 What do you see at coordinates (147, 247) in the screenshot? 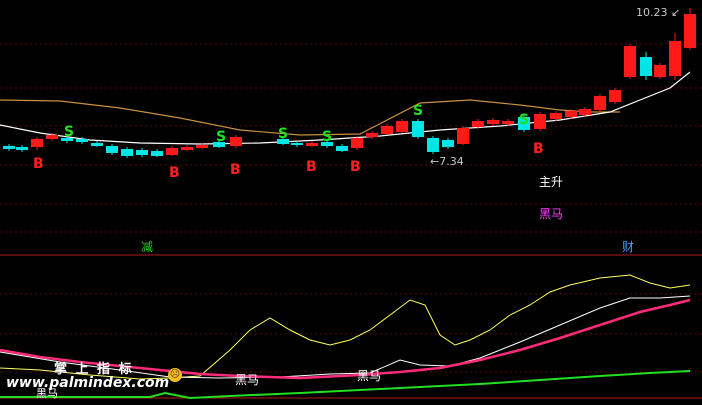
I see `tag-left: 减` at bounding box center [147, 247].